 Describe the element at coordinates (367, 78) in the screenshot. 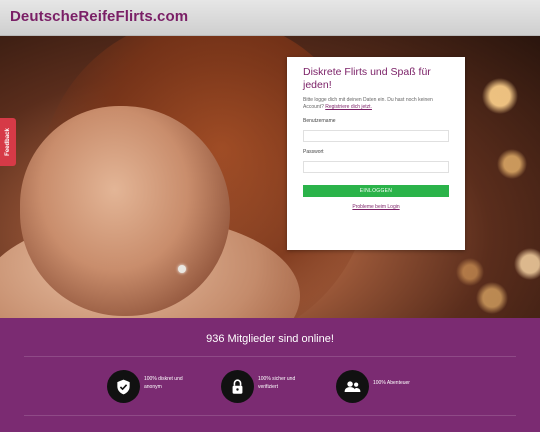

I see `login-title: Diskrete Flirts und Spaß für jeden!` at that location.